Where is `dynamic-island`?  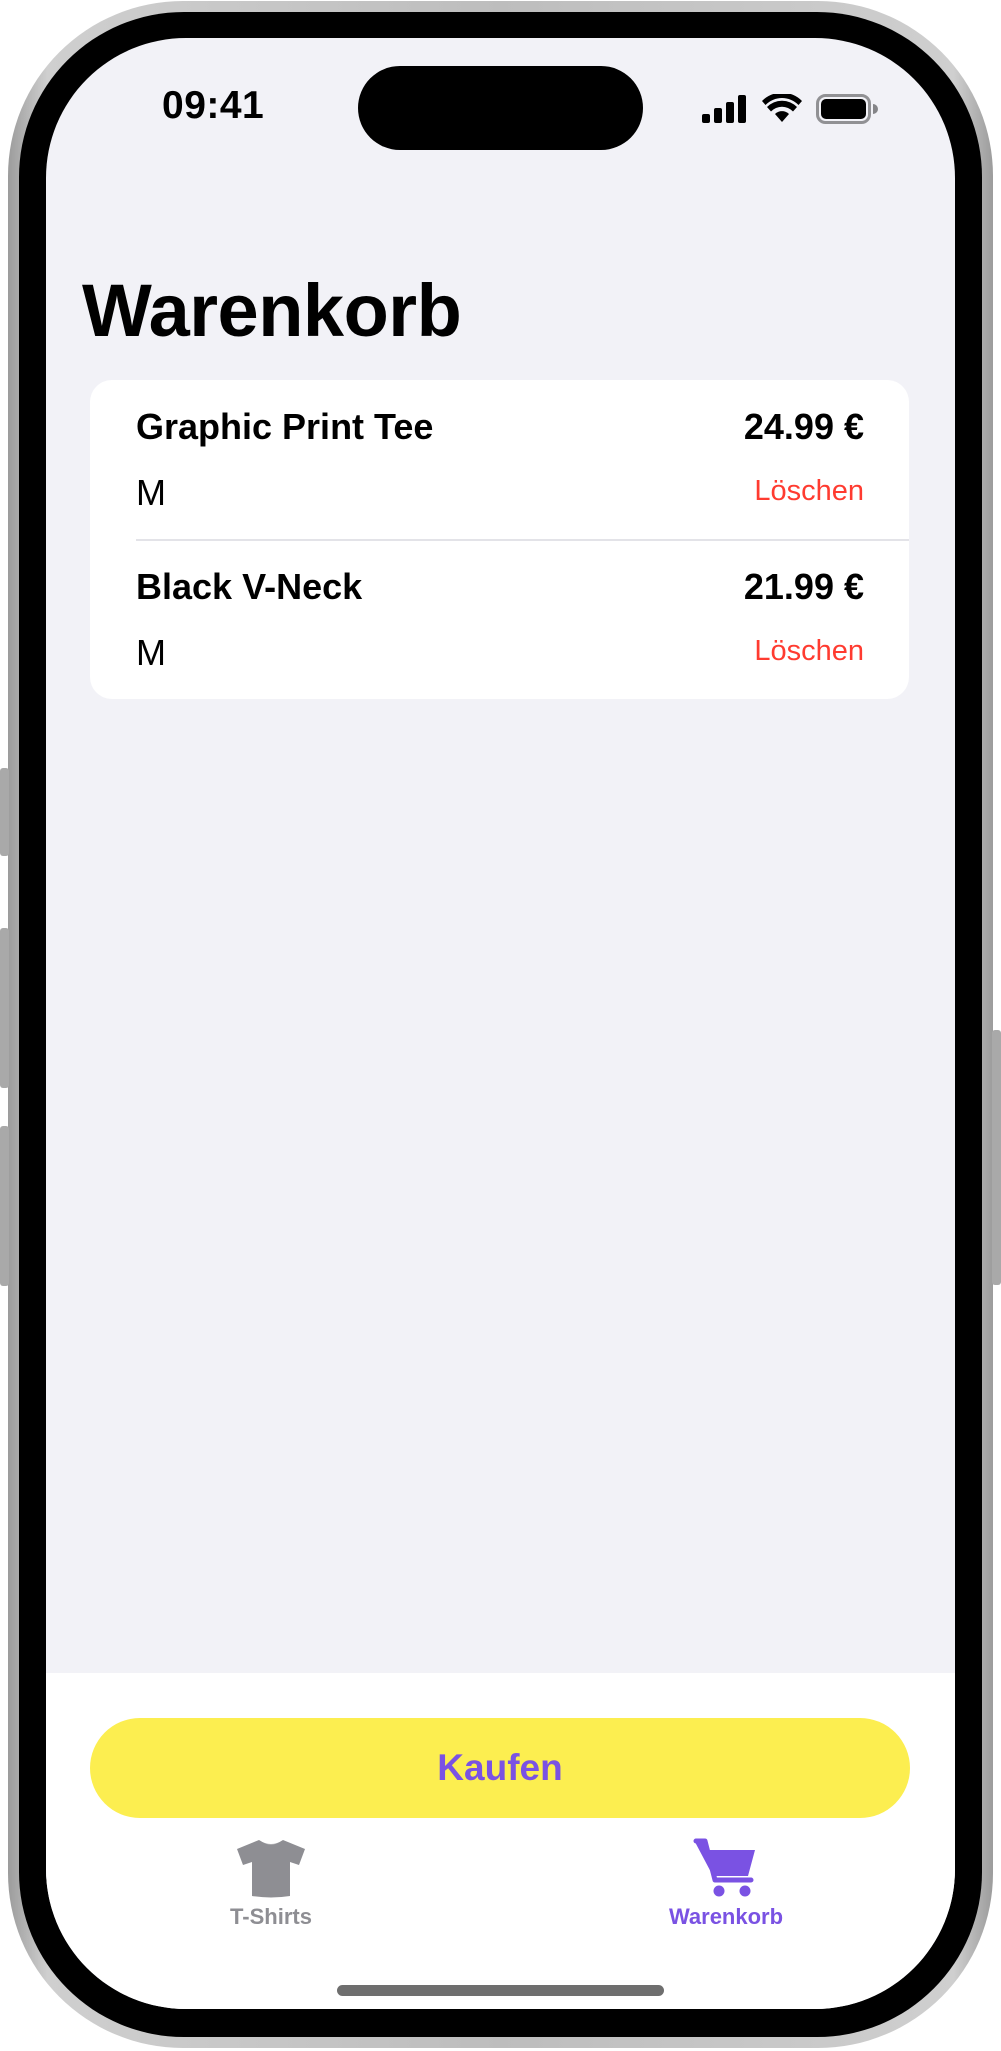
dynamic-island is located at coordinates (500, 108).